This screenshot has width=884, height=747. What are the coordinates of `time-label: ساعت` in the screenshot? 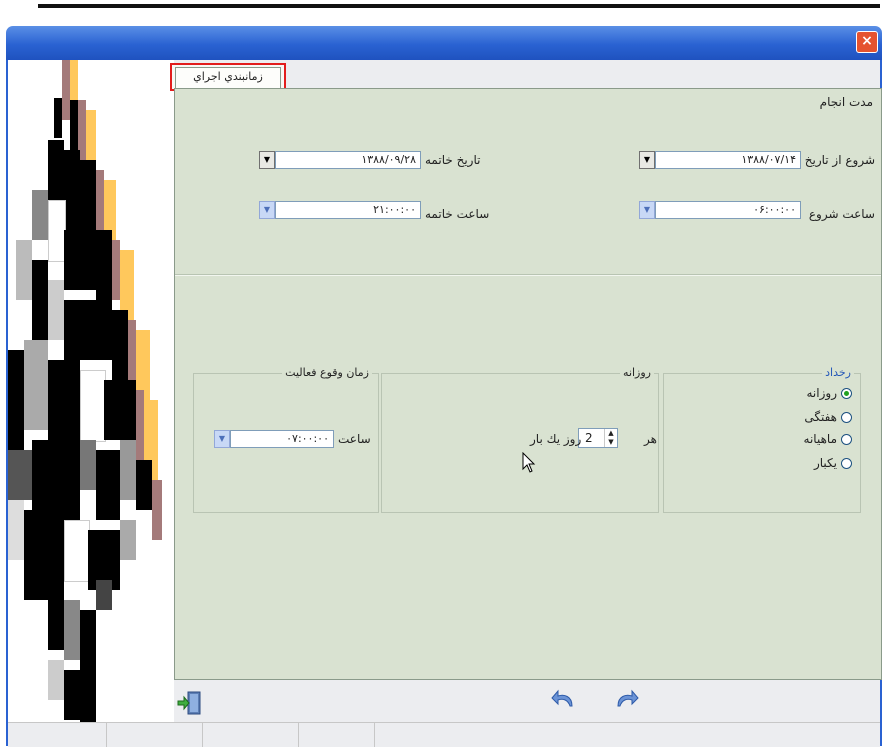 It's located at (354, 439).